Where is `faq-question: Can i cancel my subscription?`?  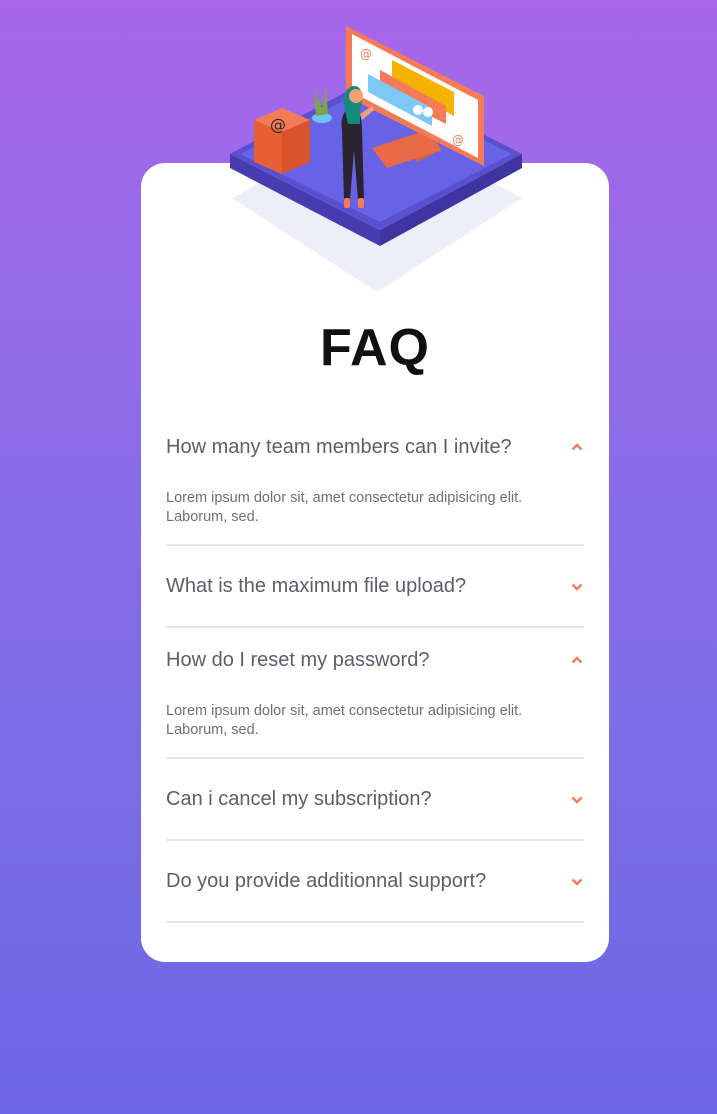 faq-question: Can i cancel my subscription? is located at coordinates (299, 799).